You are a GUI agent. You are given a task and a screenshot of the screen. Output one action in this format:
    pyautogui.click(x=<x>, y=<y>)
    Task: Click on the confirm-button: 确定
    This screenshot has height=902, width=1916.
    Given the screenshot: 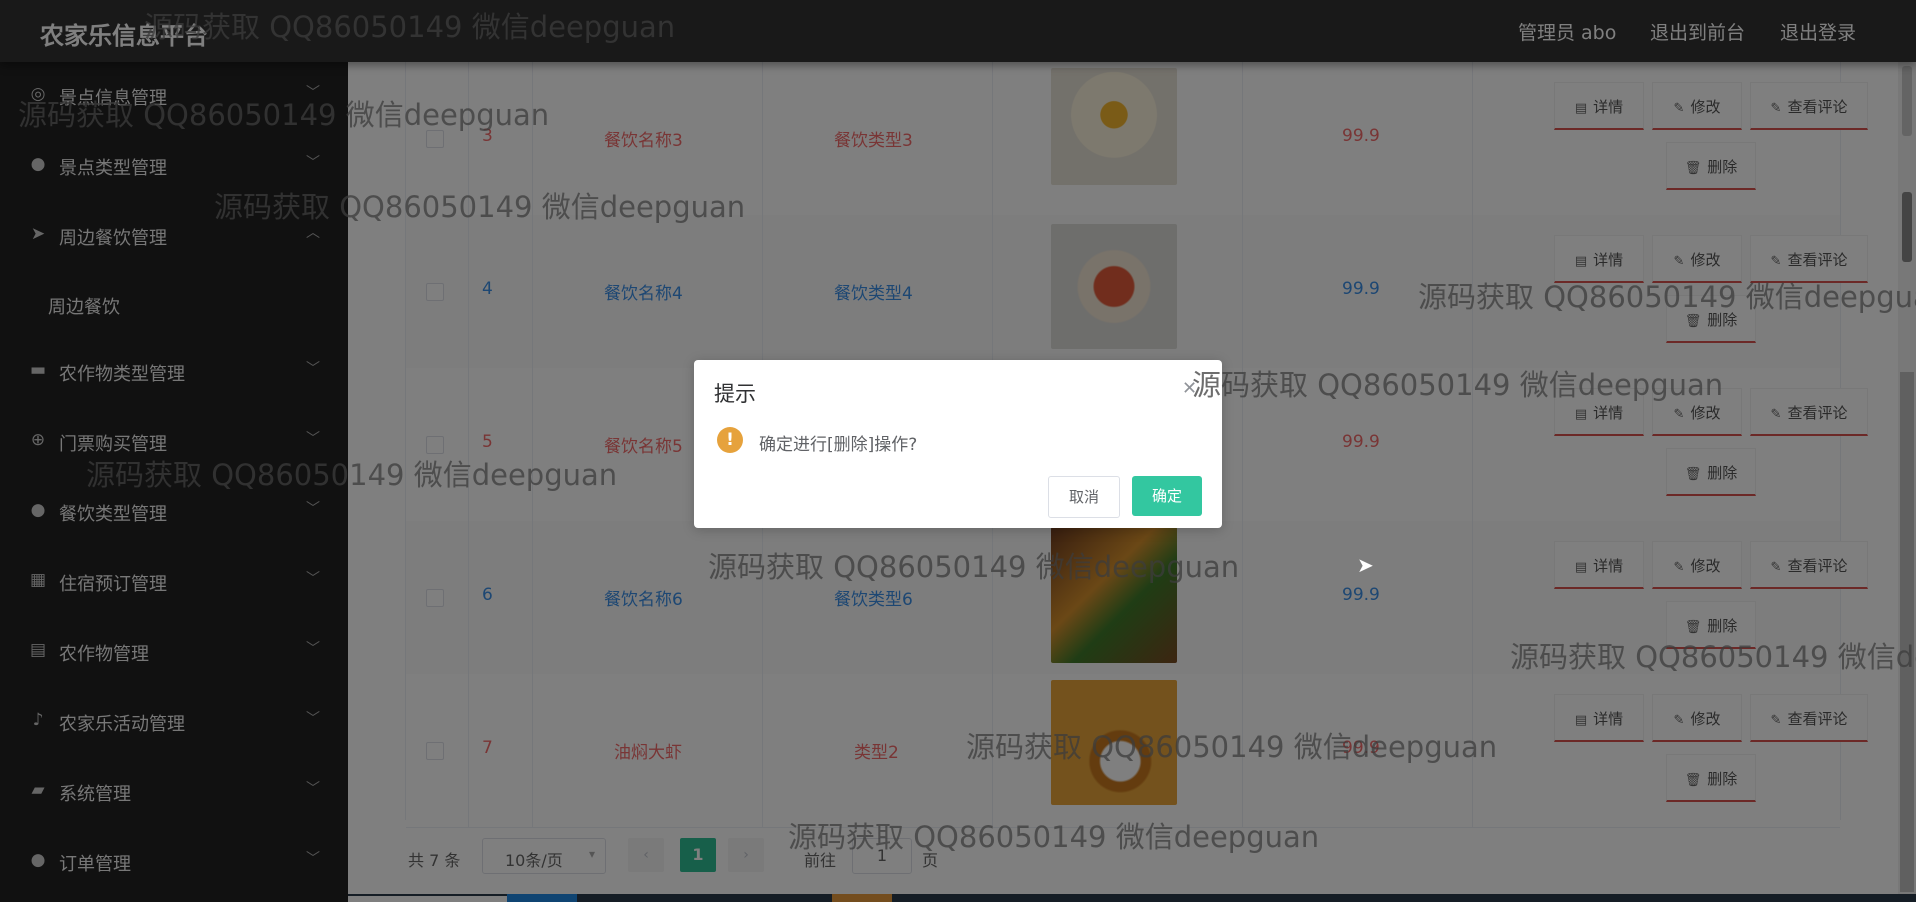 What is the action you would take?
    pyautogui.click(x=1167, y=496)
    